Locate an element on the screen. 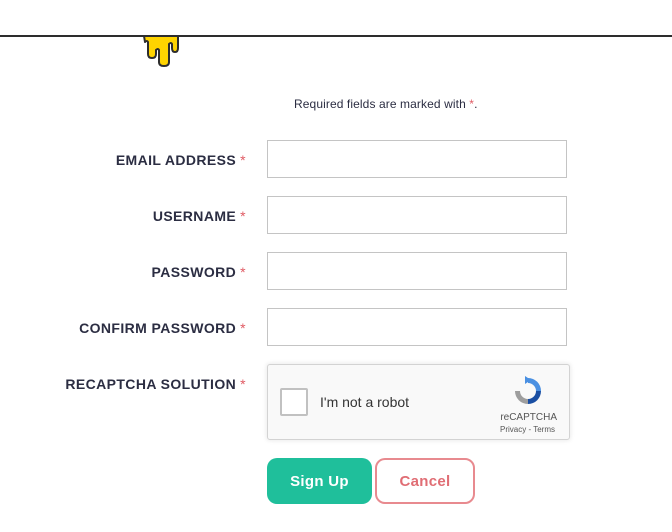 This screenshot has width=672, height=532. email-row: EMAIL ADDRESS * is located at coordinates (336, 160).